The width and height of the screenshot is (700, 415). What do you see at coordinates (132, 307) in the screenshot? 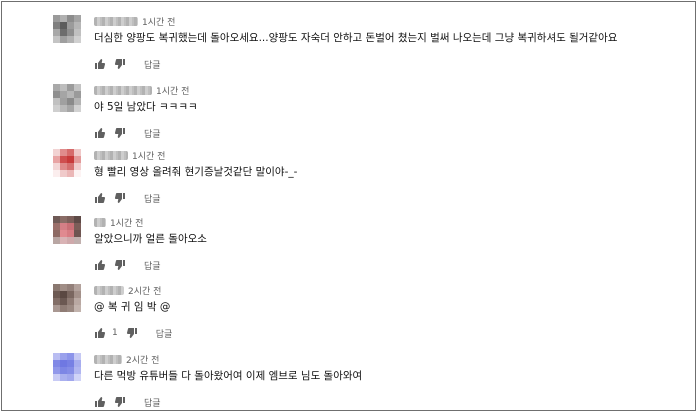
I see `comment-text: @ 복 귀 임 박 @` at bounding box center [132, 307].